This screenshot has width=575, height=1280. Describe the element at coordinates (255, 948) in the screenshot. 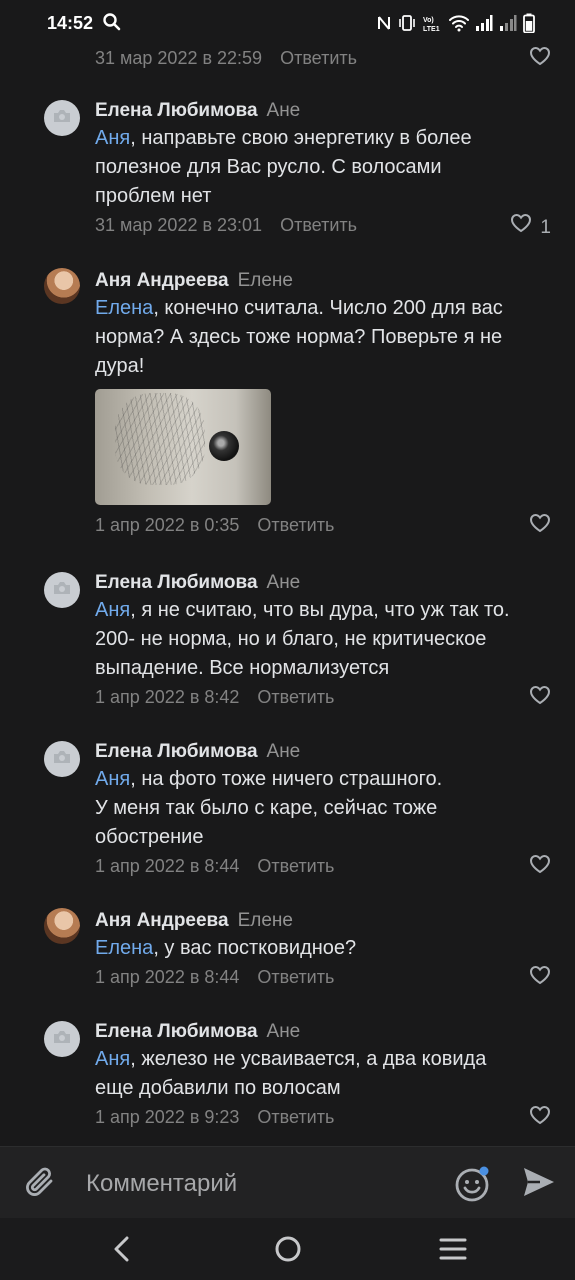

I see `comment-text-body: , у вас постковидное?` at that location.